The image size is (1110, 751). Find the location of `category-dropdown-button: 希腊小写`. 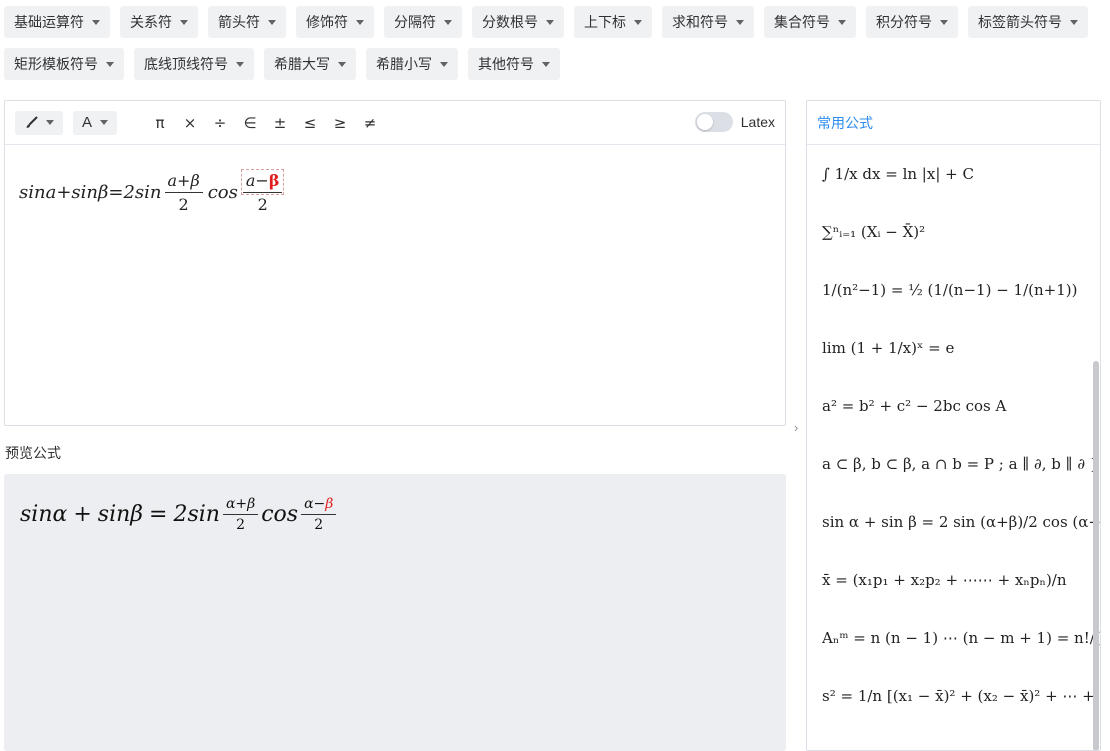

category-dropdown-button: 希腊小写 is located at coordinates (412, 64).